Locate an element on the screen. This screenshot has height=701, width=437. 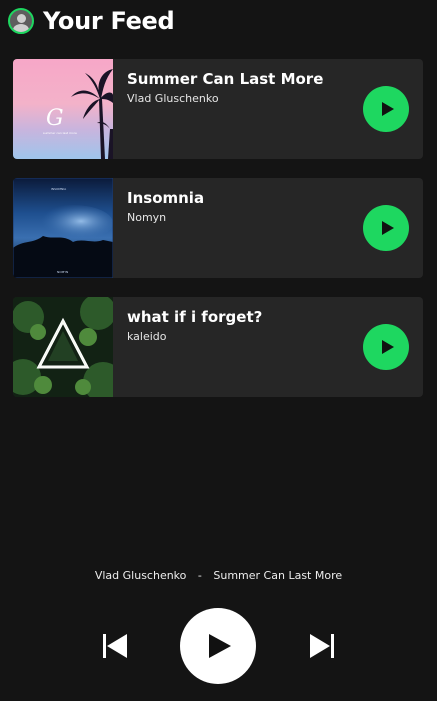
svg-text: INSOMNIA is located at coordinates (59, 189).